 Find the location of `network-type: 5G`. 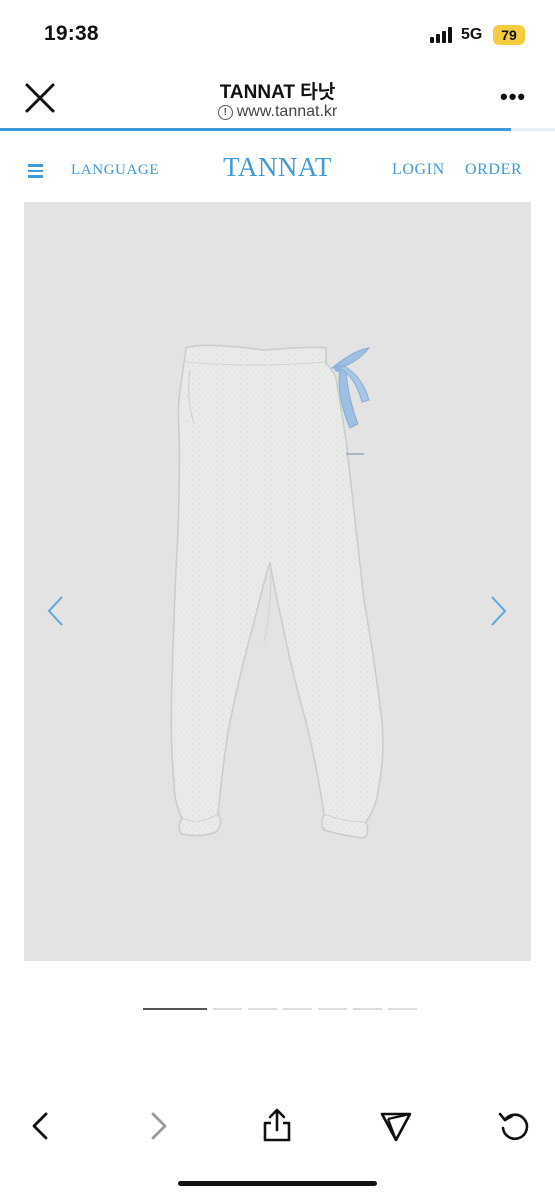

network-type: 5G is located at coordinates (472, 34).